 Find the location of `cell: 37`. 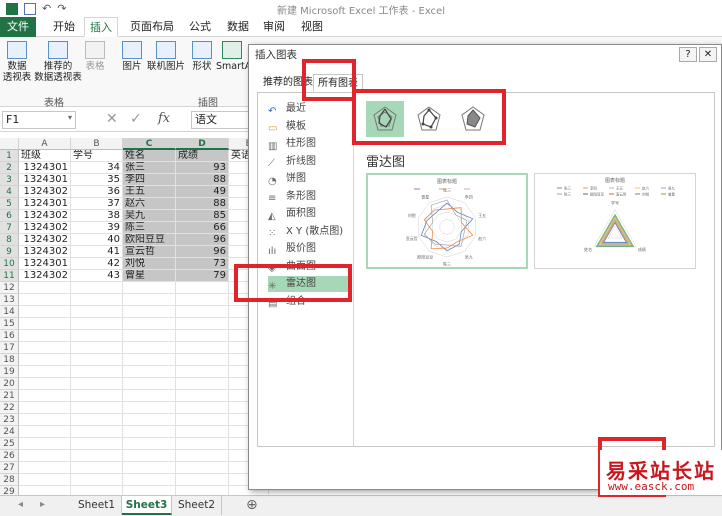

cell: 37 is located at coordinates (97, 204).